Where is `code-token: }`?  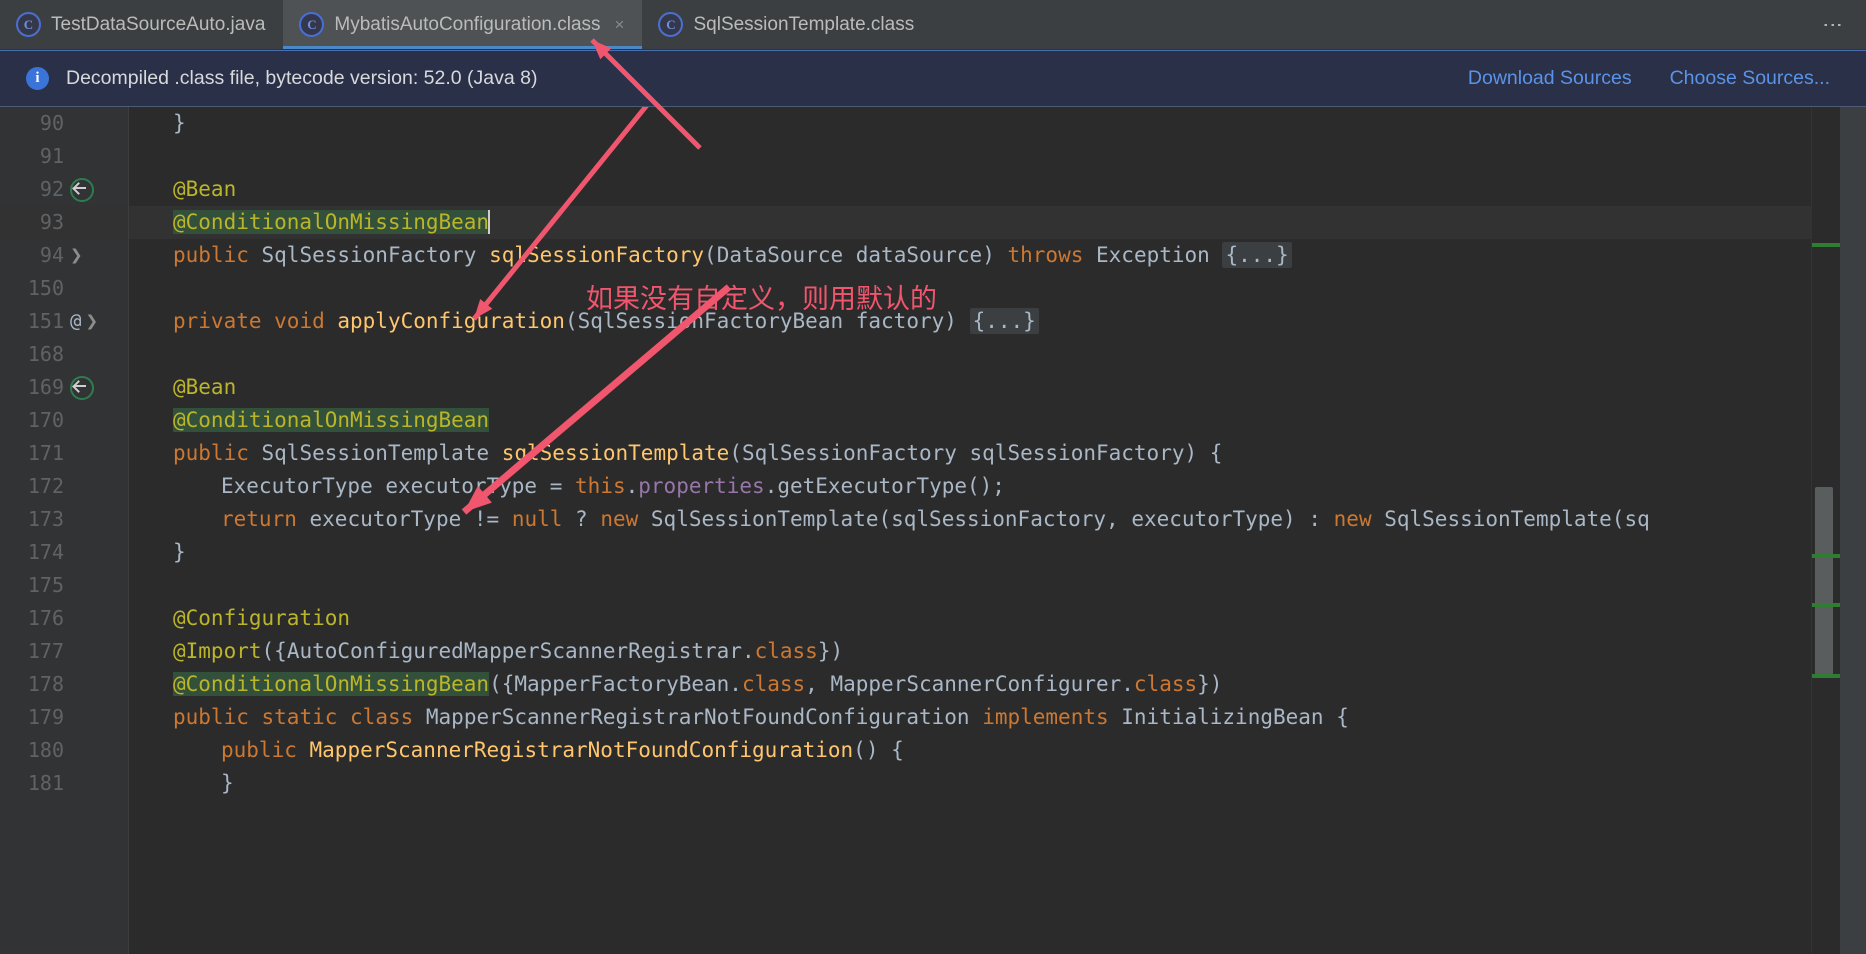
code-token: } is located at coordinates (227, 783).